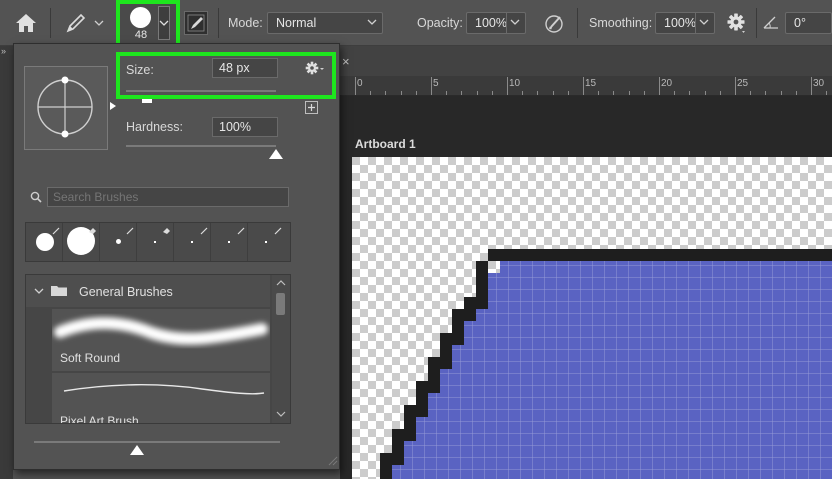 The height and width of the screenshot is (479, 832). I want to click on ruler-tick-label: 25, so click(743, 83).